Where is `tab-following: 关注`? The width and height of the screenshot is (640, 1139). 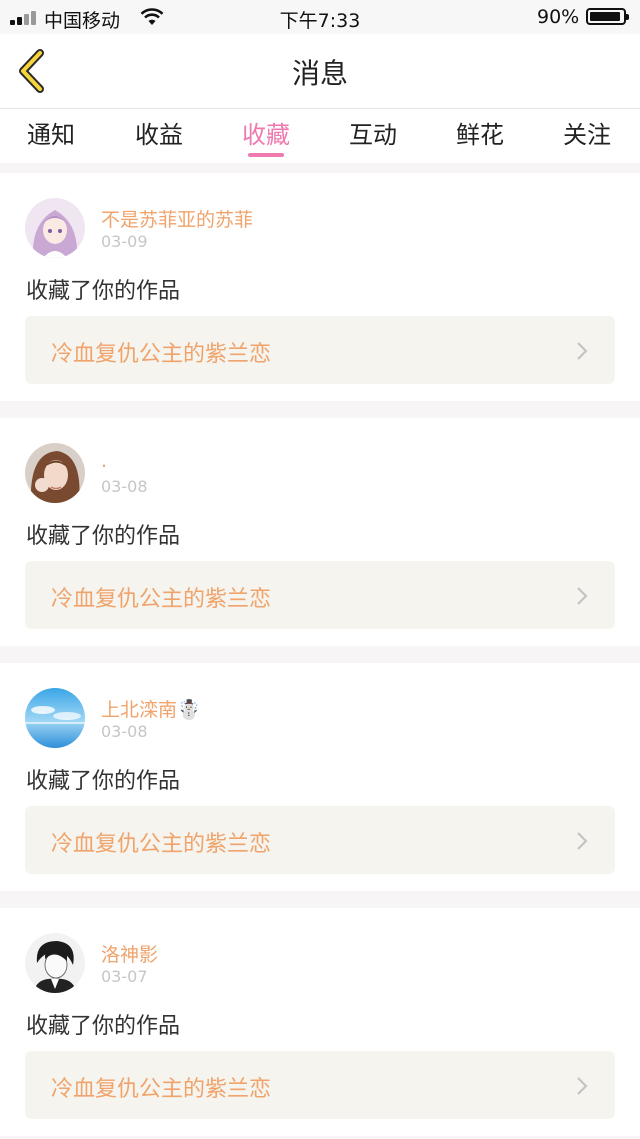
tab-following: 关注 is located at coordinates (587, 132).